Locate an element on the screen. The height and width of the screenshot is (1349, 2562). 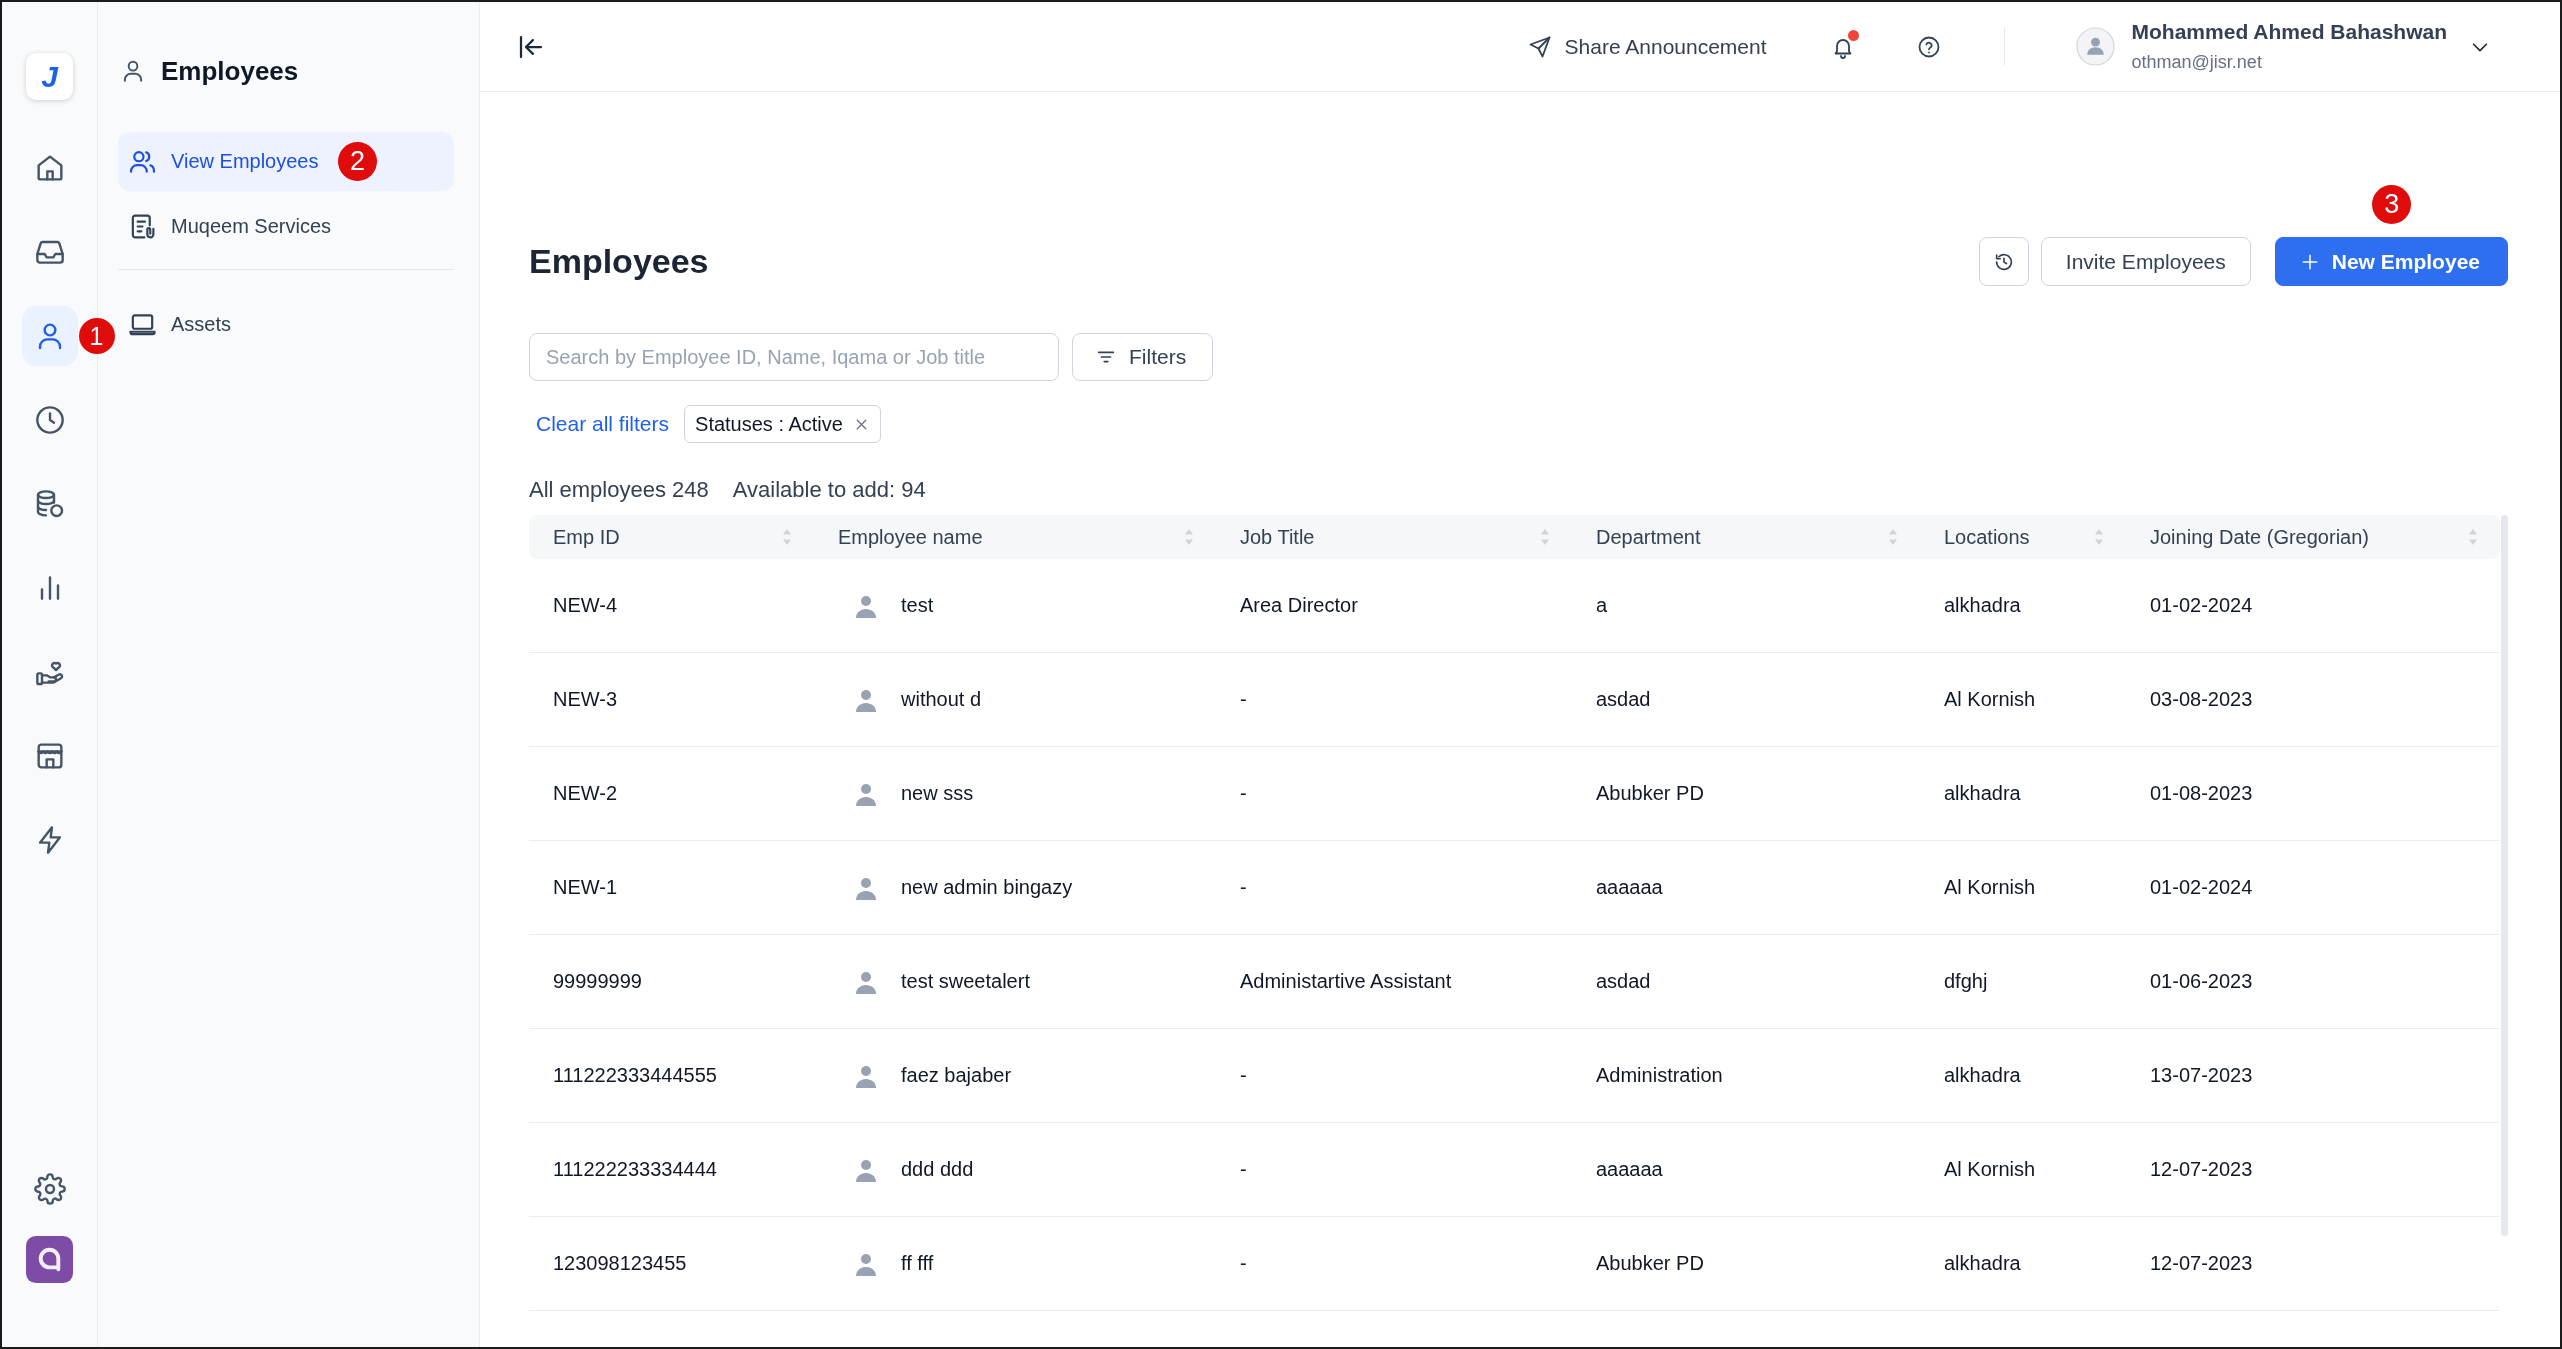
step-marker: 1 is located at coordinates (96, 336).